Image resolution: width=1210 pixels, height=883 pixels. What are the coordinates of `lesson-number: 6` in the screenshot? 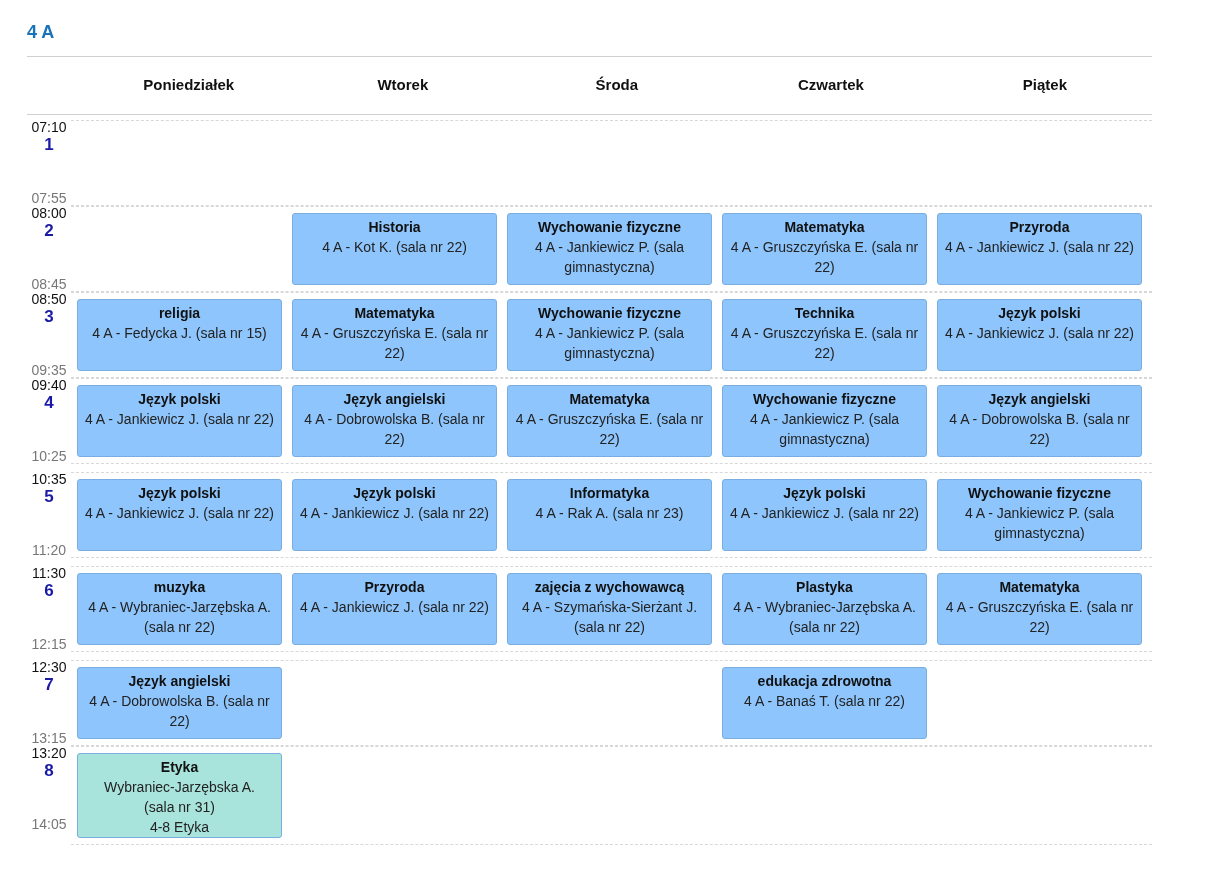 It's located at (49, 591).